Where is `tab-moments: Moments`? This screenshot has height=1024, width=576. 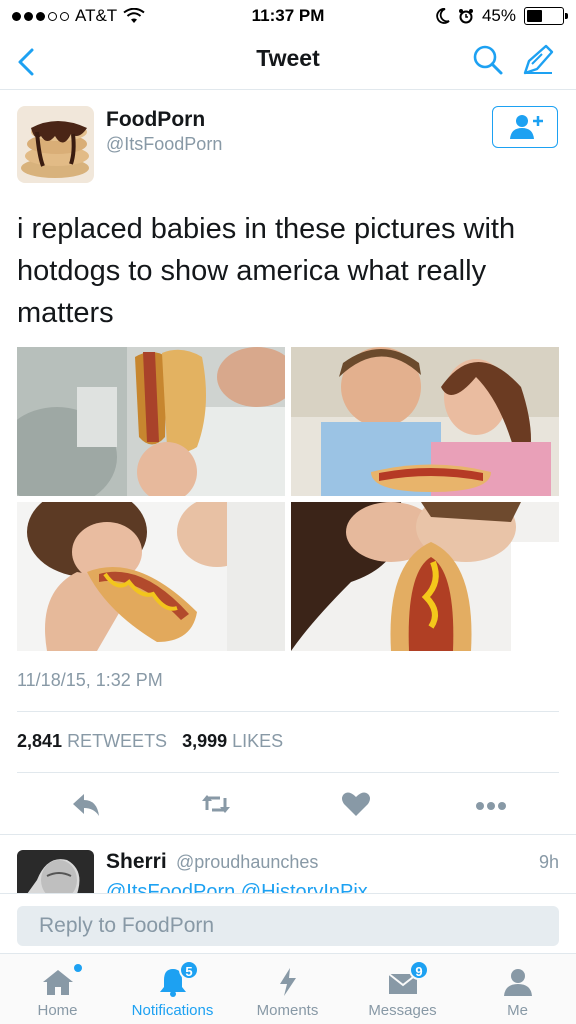 tab-moments: Moments is located at coordinates (287, 989).